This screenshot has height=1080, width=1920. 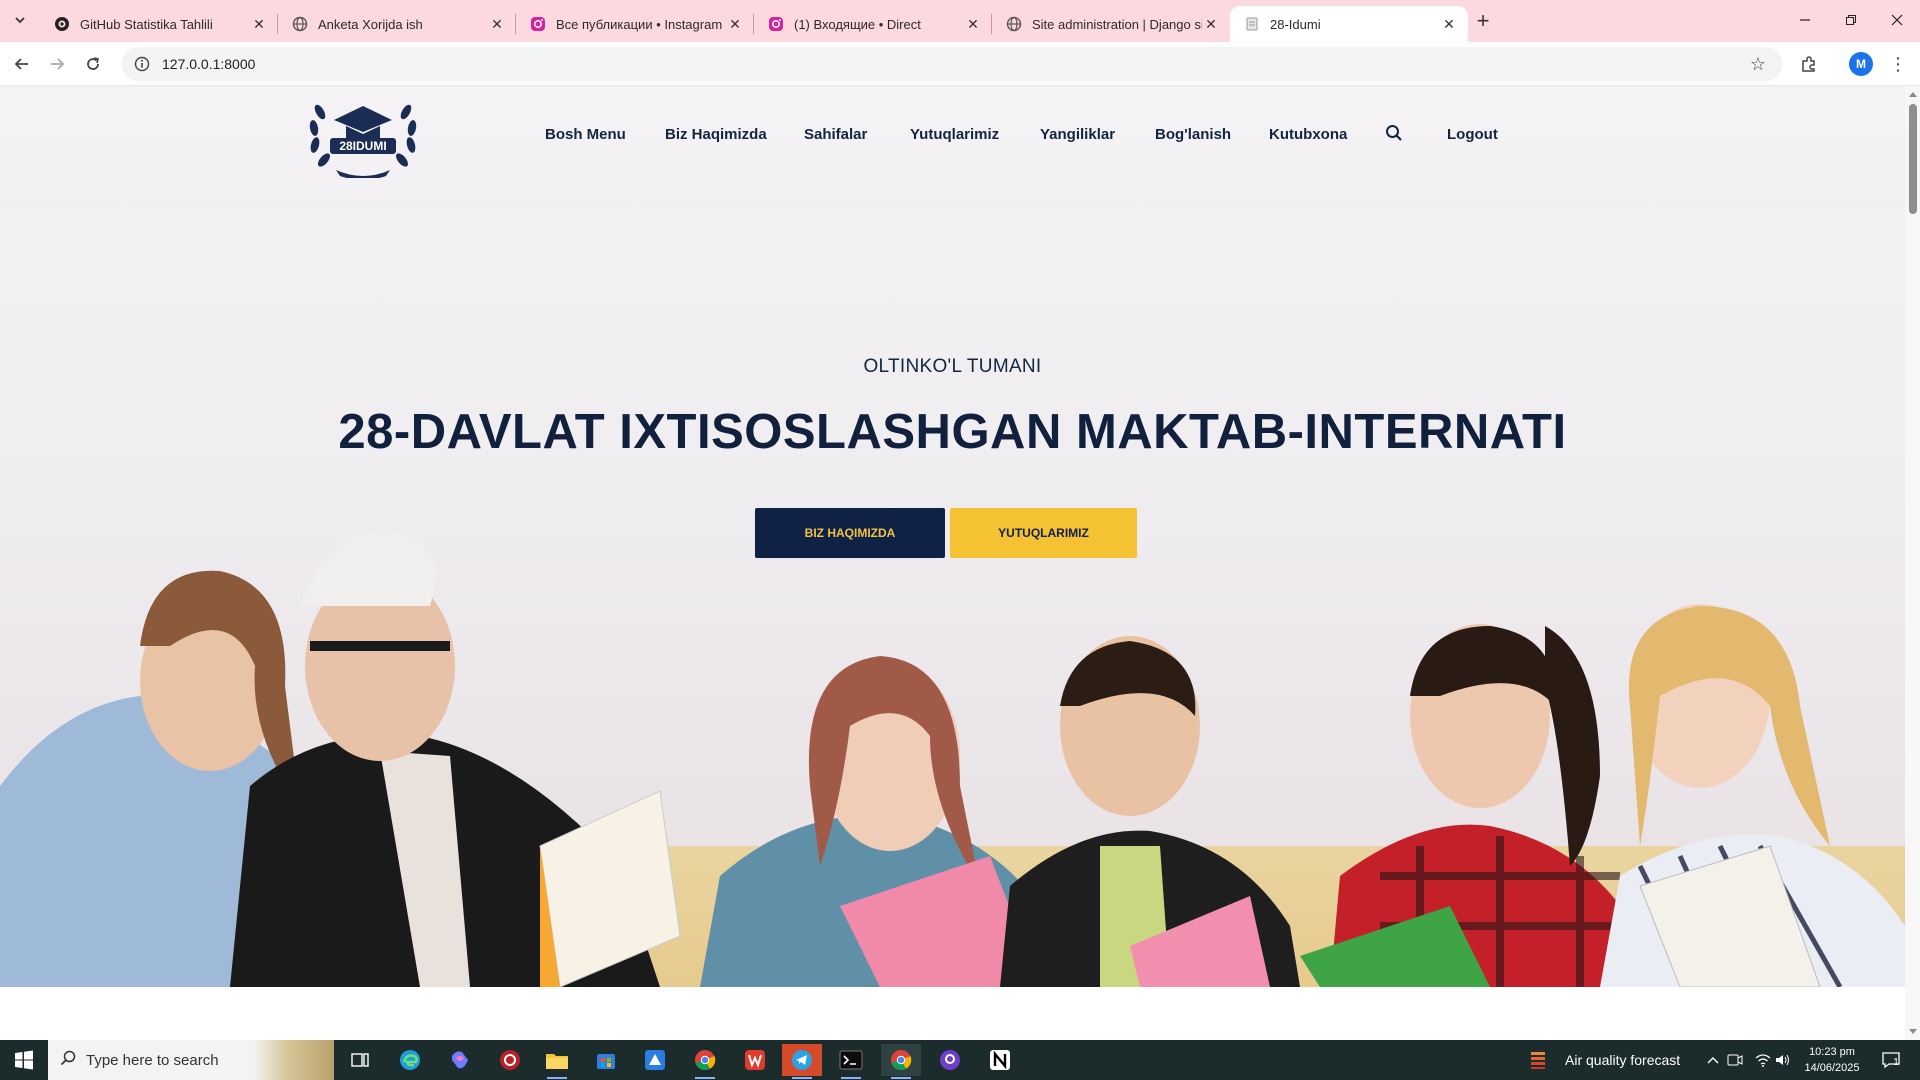 I want to click on nav-kutubxona: Kutubxona, so click(x=1308, y=136).